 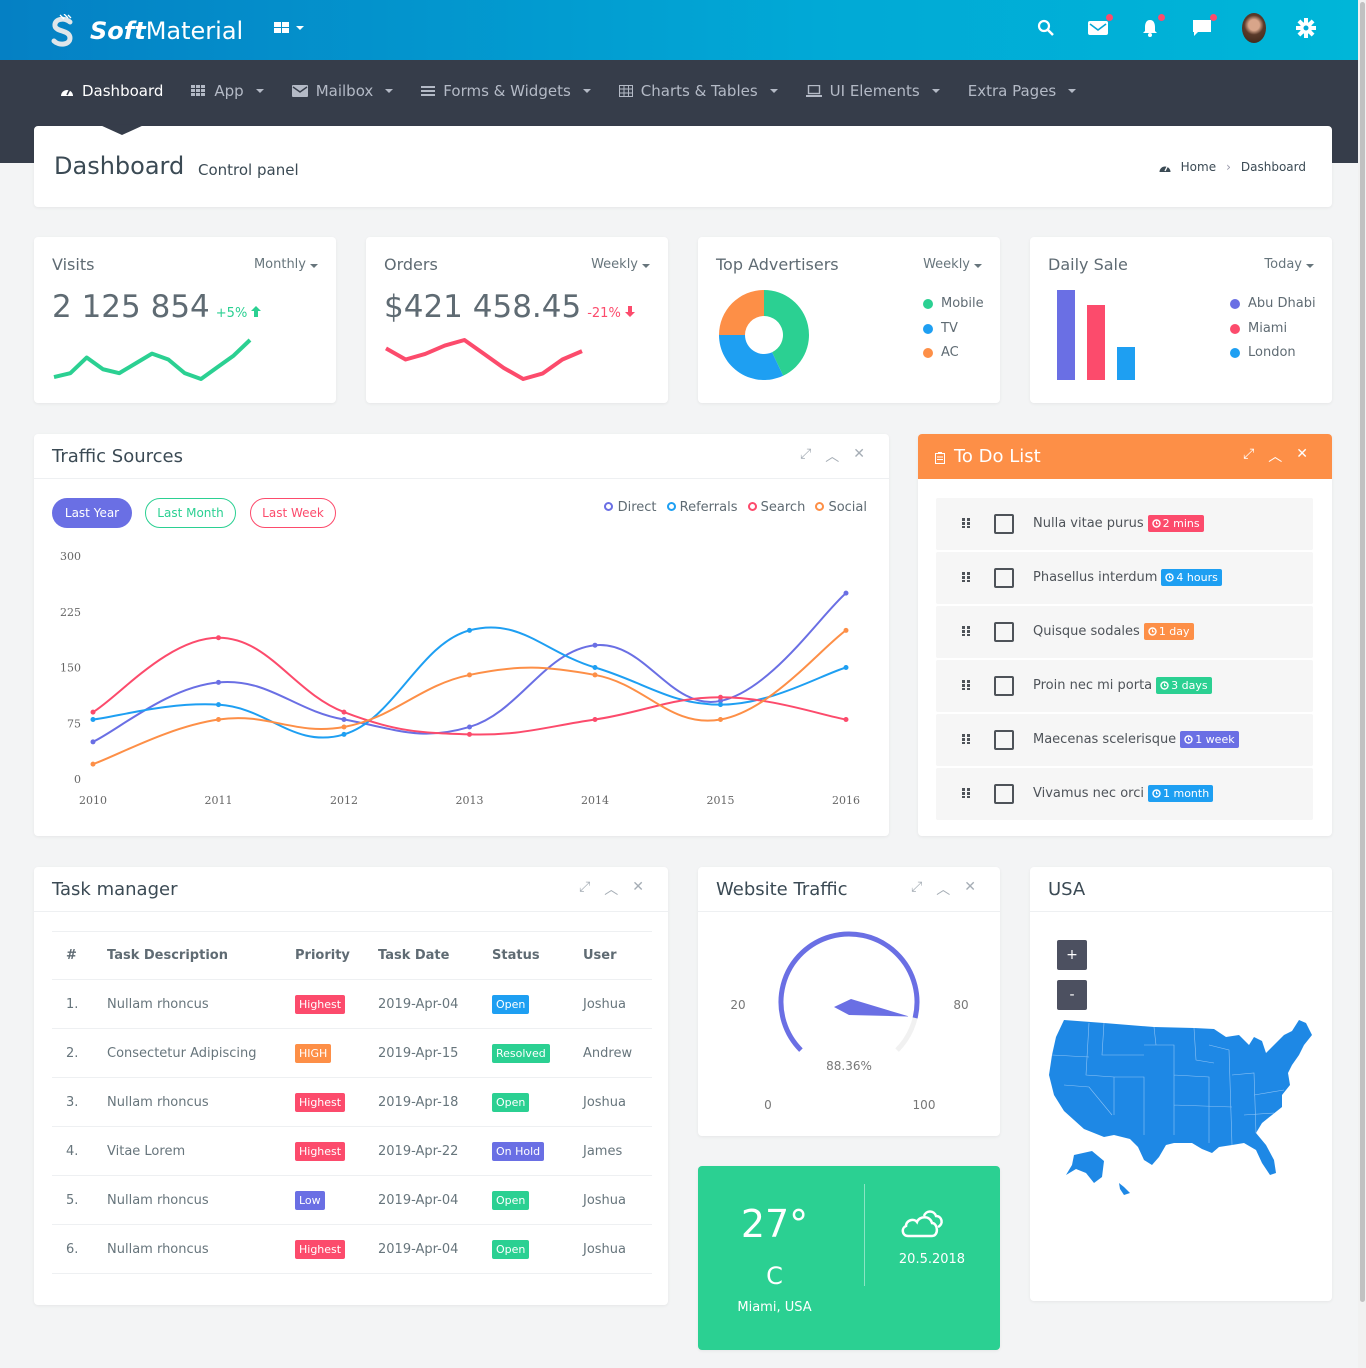 What do you see at coordinates (1306, 28) in the screenshot?
I see `settings-button` at bounding box center [1306, 28].